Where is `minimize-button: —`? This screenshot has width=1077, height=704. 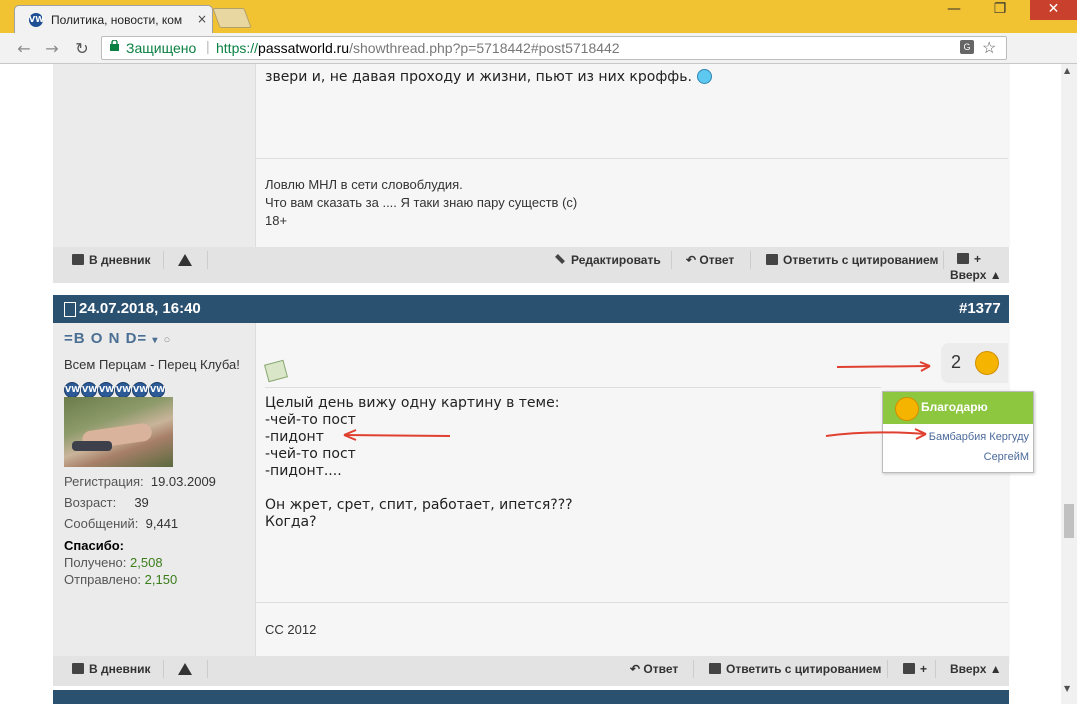 minimize-button: — is located at coordinates (954, 10).